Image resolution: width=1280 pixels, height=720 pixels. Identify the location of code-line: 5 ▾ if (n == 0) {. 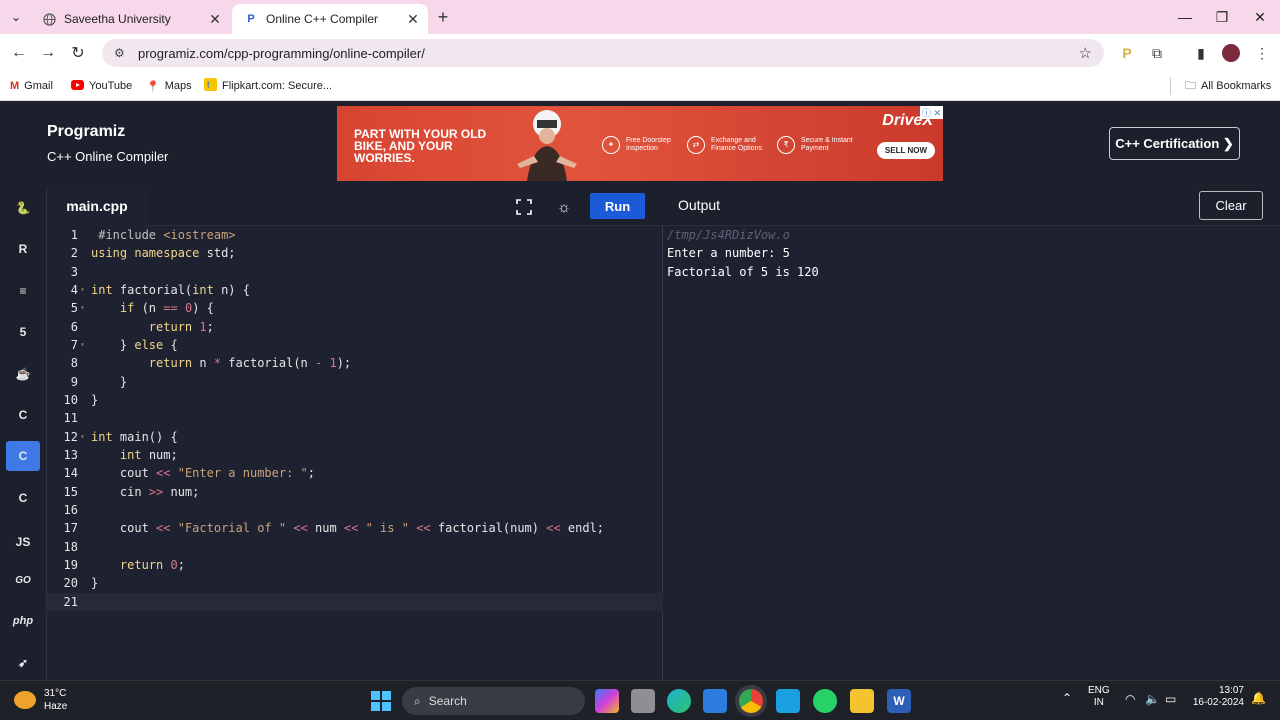
(355, 308).